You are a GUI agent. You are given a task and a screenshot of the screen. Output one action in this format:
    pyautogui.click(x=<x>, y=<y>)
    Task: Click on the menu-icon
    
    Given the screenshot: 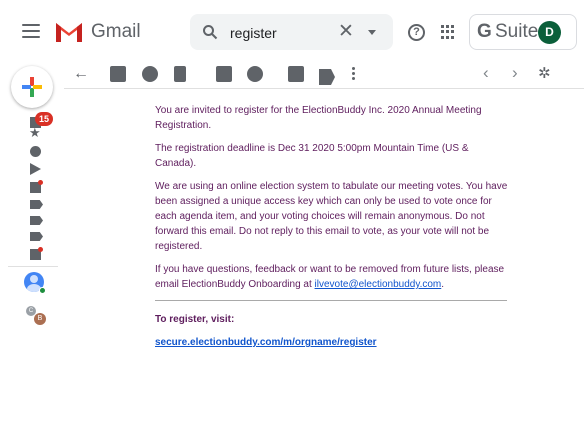 What is the action you would take?
    pyautogui.click(x=31, y=31)
    